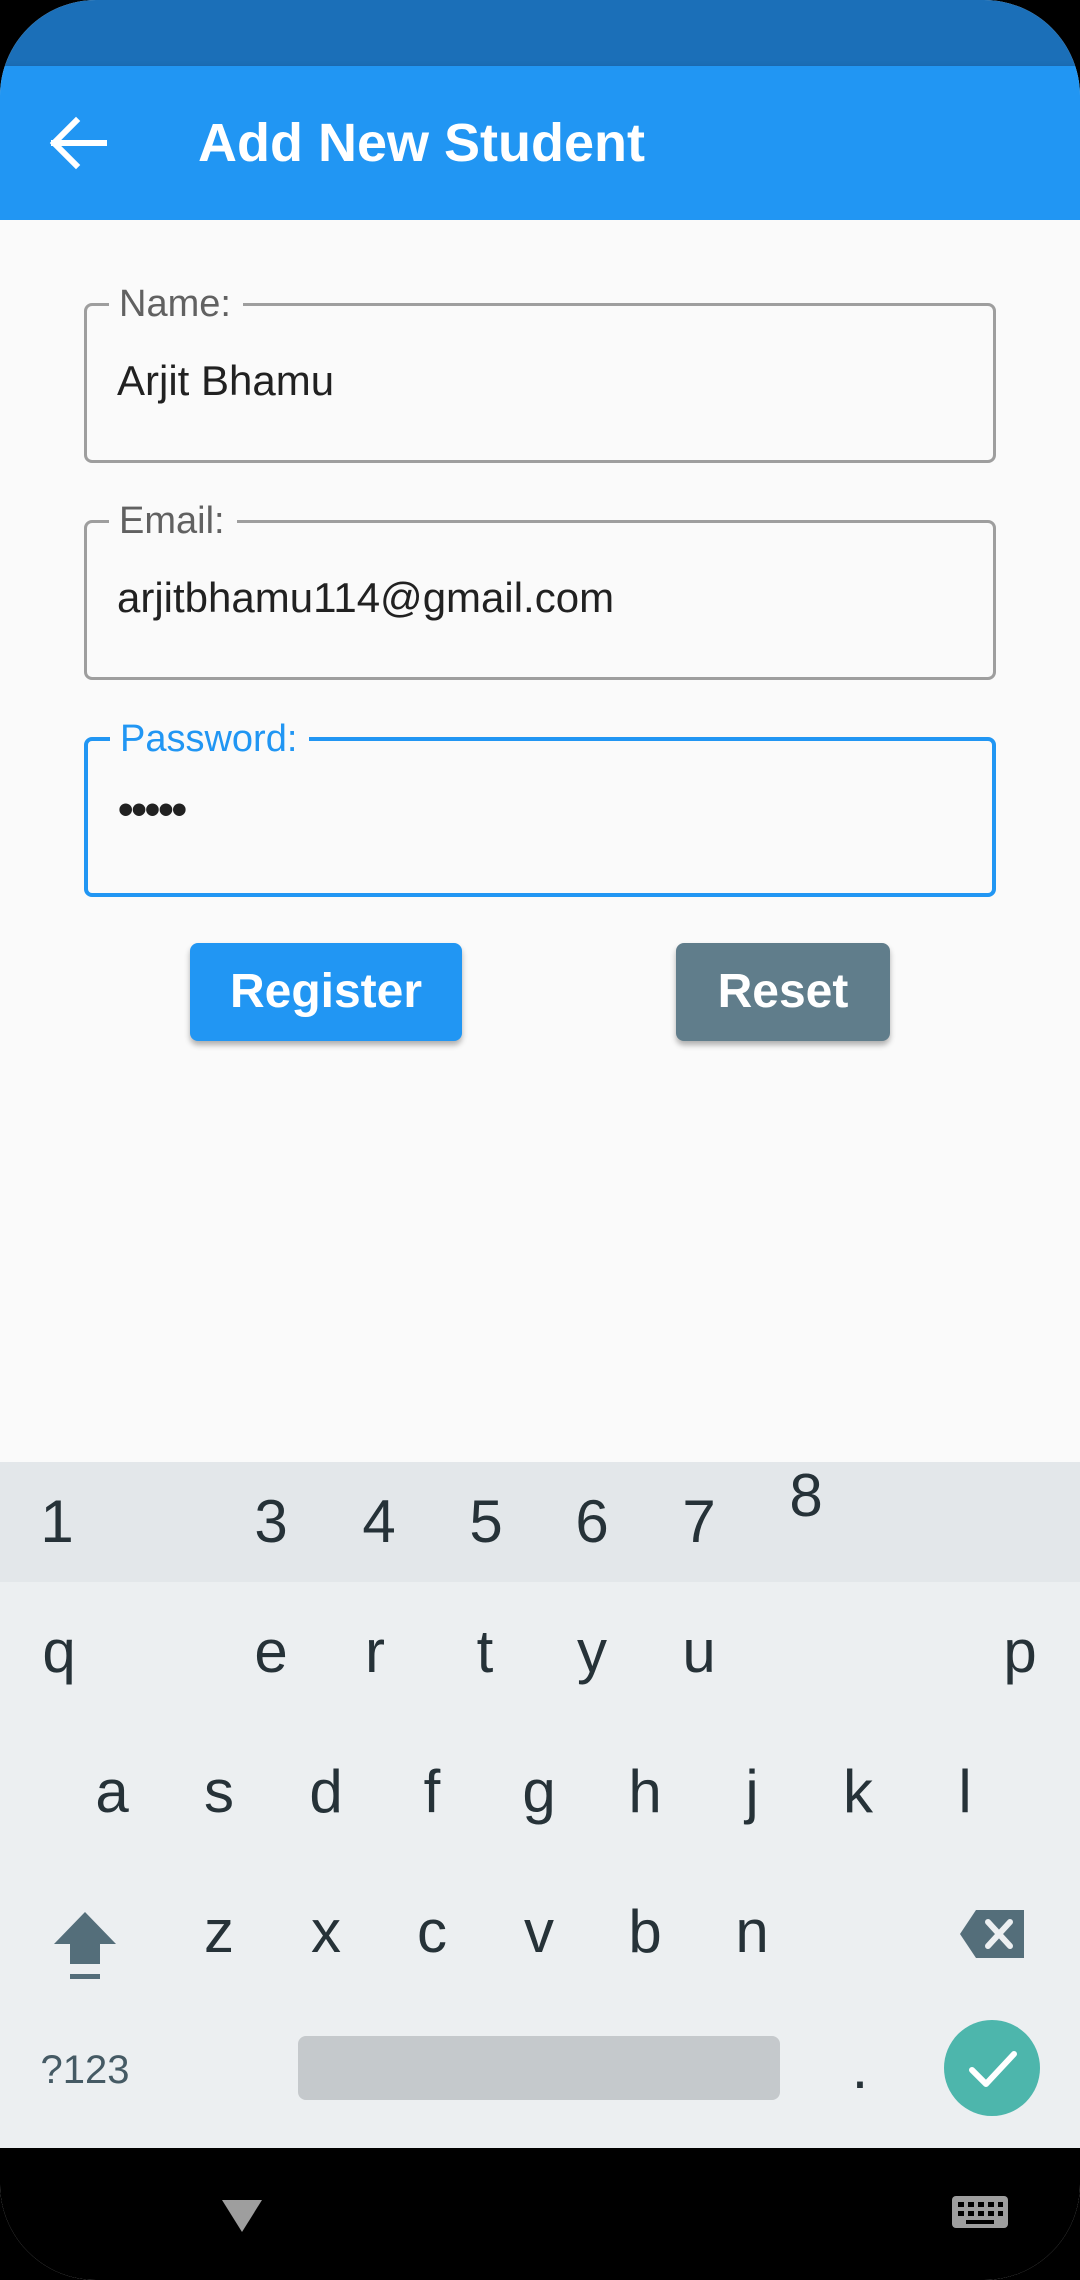 This screenshot has height=2280, width=1080. I want to click on backspace-key, so click(993, 1934).